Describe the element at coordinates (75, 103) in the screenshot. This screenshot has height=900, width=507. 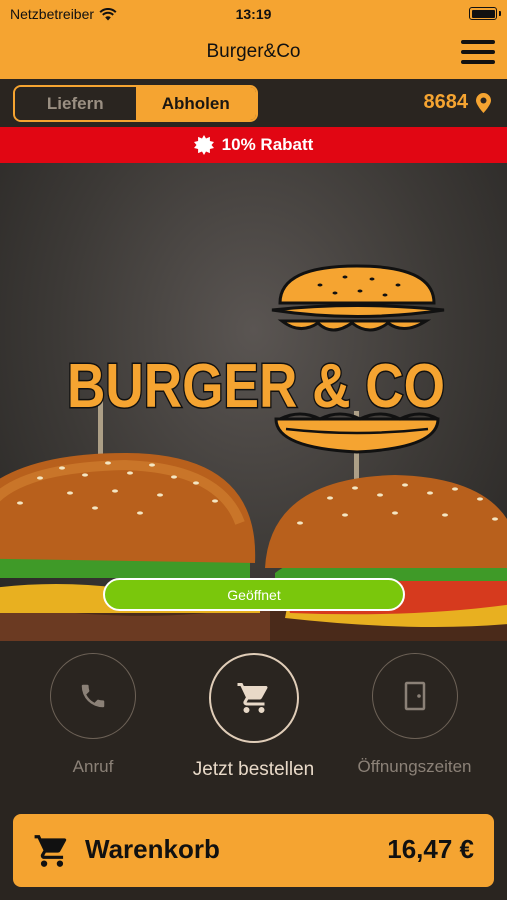
I see `mode-option-liefern: Liefern` at that location.